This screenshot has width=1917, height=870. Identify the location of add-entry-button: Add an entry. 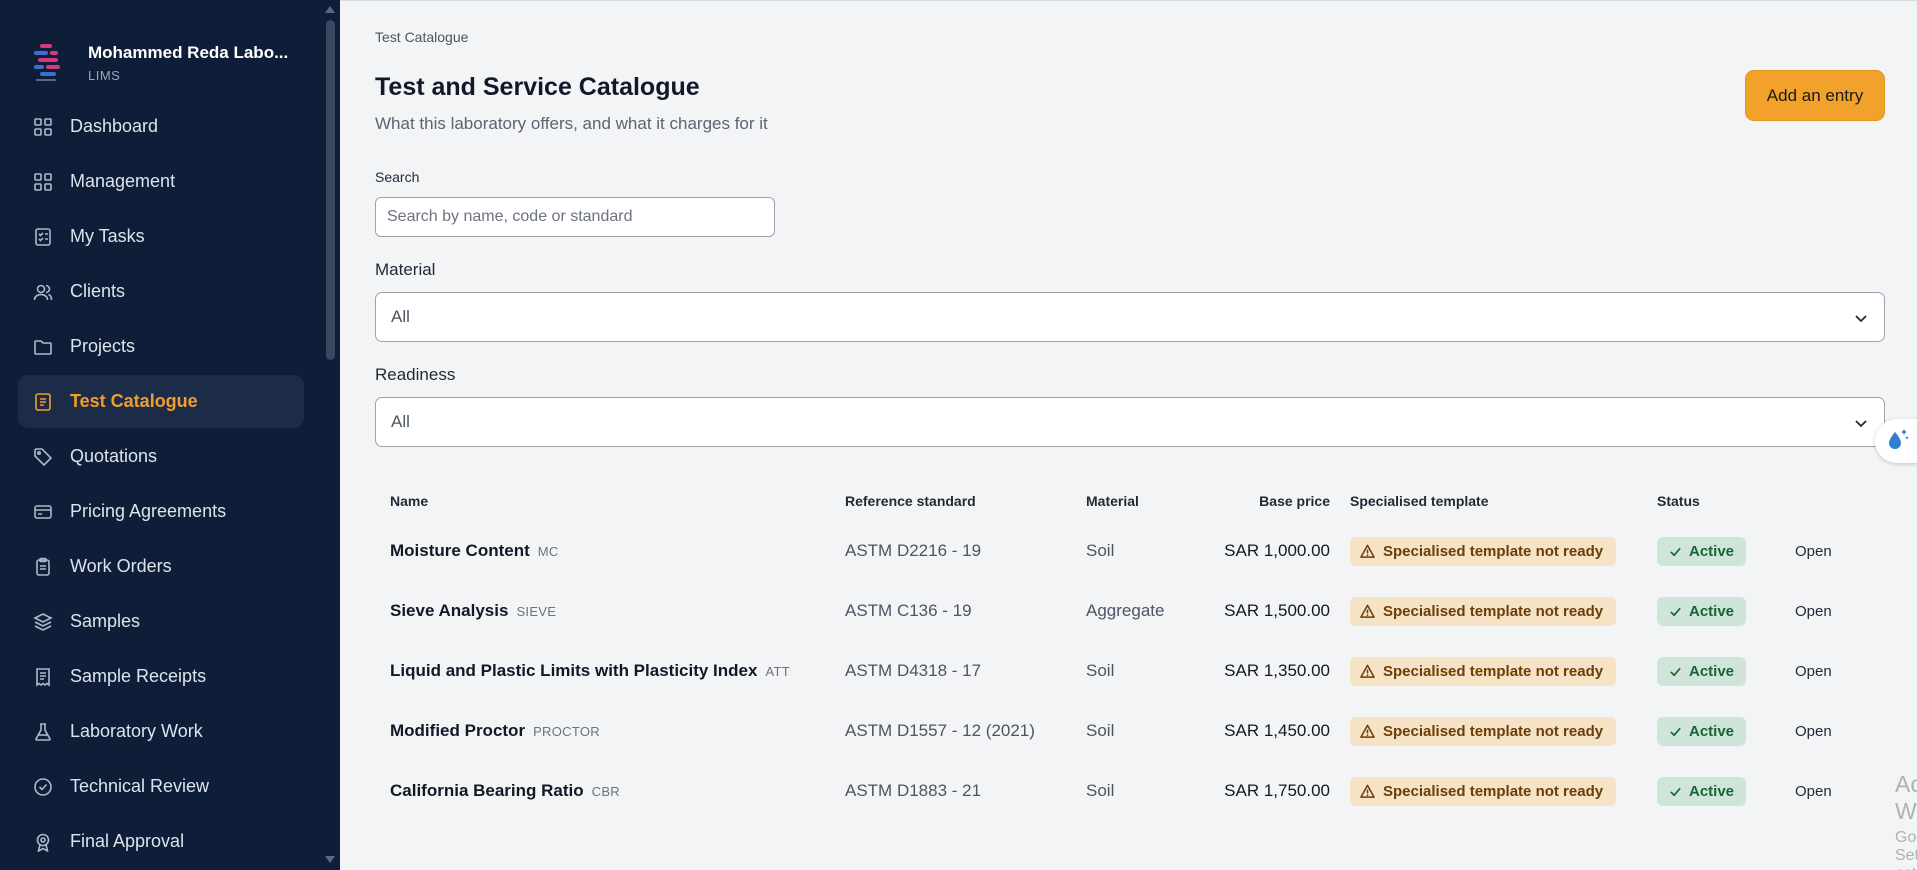
(1815, 95).